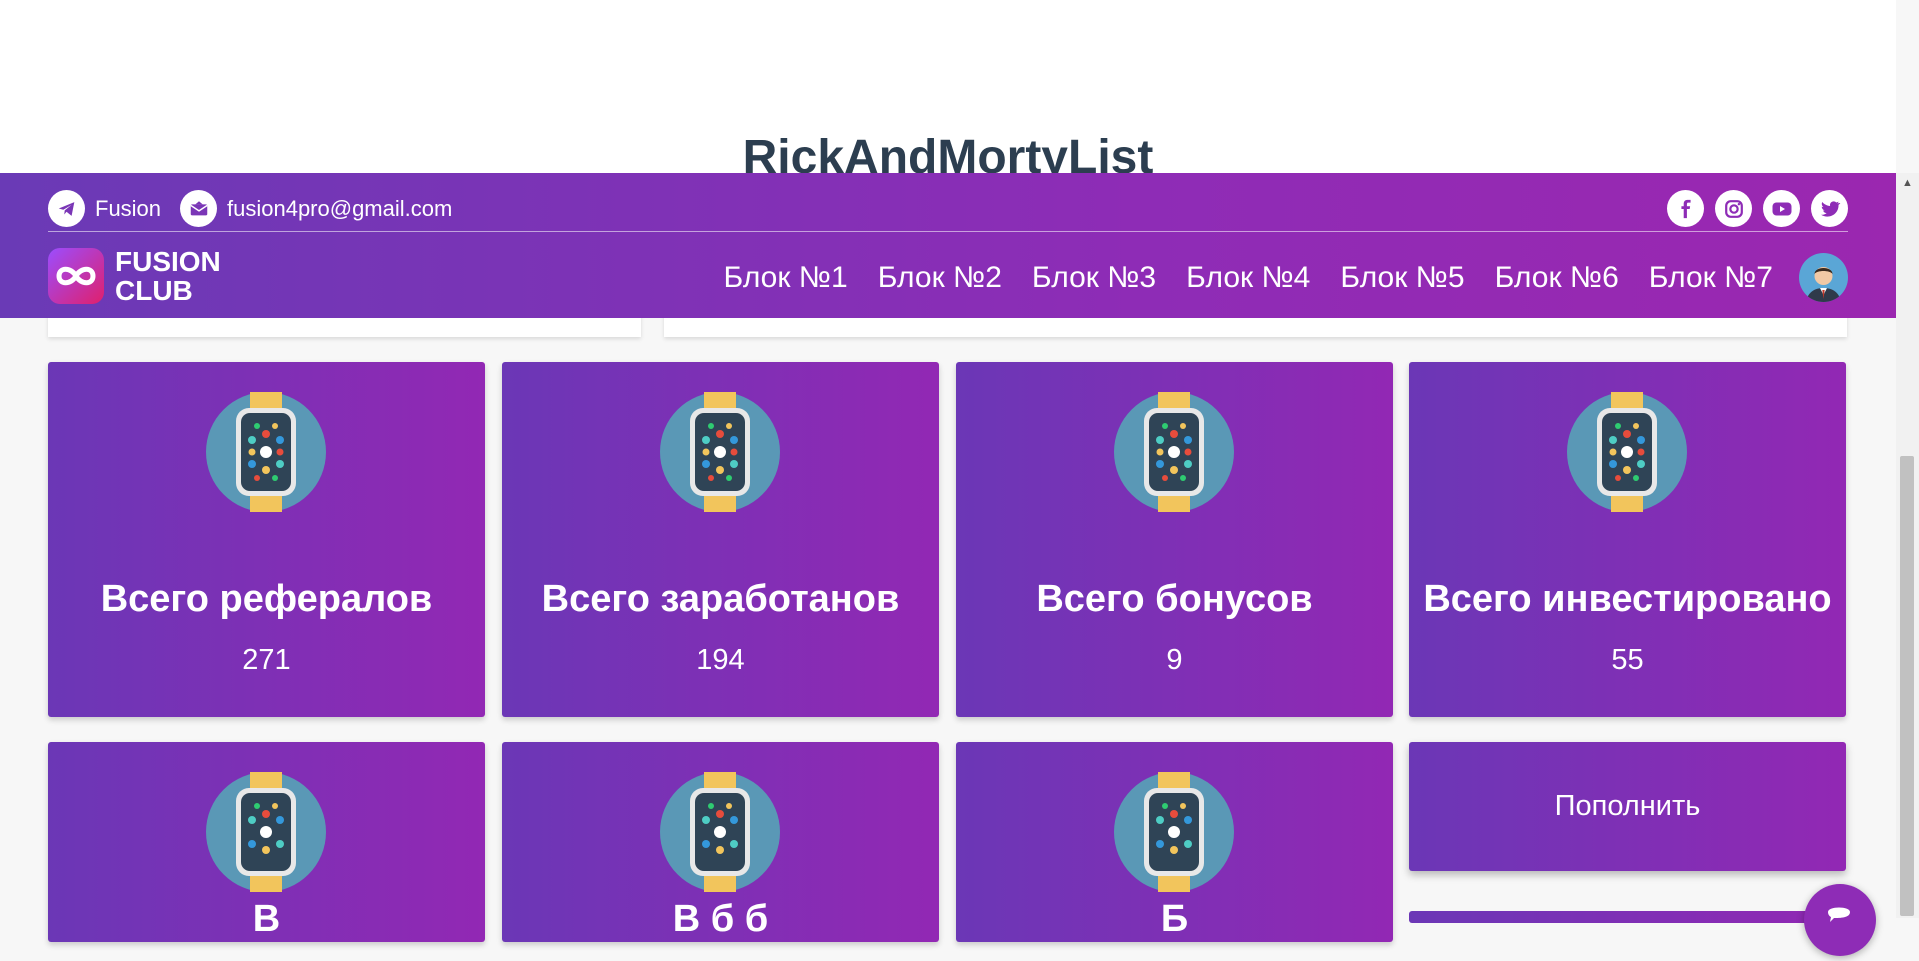  Describe the element at coordinates (720, 539) in the screenshot. I see `stat-card-earned: Всего заработанов 194` at that location.